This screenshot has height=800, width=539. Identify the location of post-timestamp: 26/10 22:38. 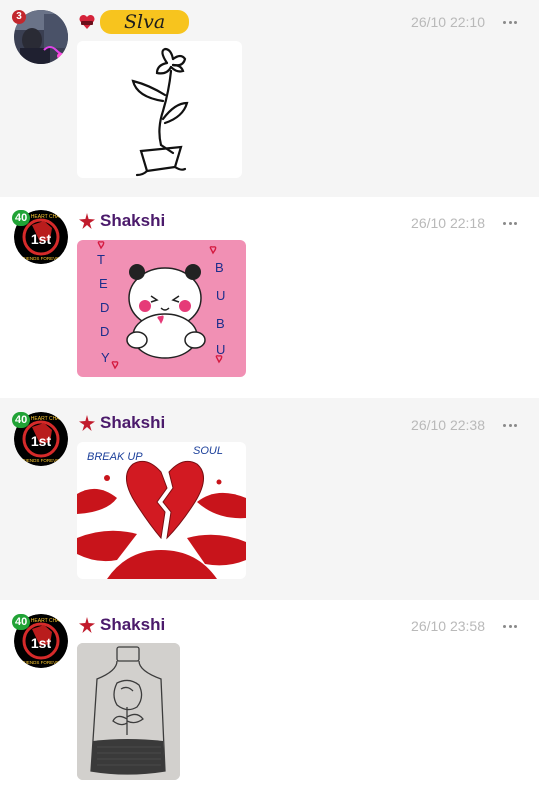
(448, 425).